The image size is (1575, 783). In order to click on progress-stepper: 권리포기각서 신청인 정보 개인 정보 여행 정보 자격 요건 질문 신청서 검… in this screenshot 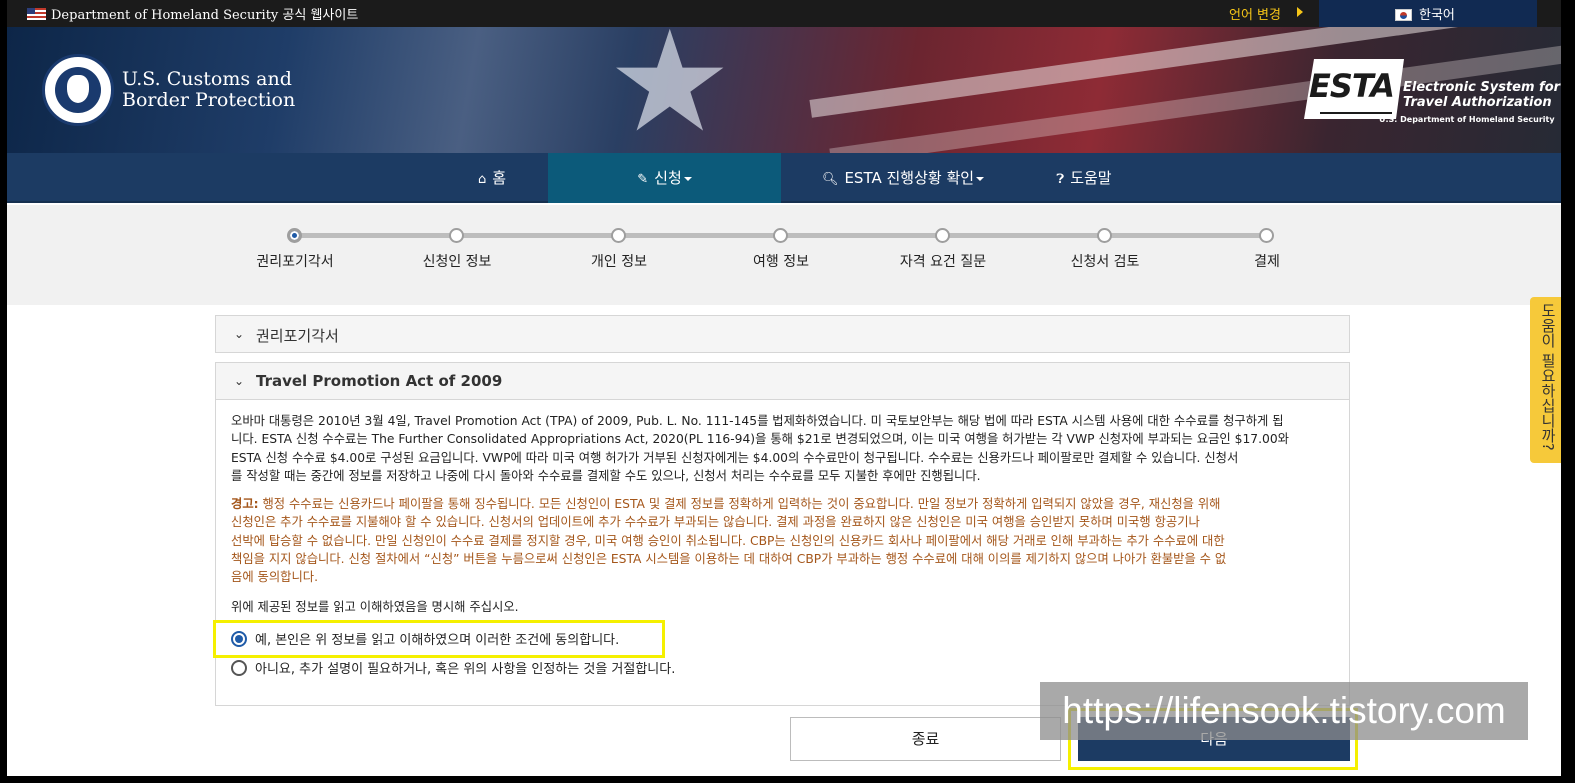, I will do `click(784, 255)`.